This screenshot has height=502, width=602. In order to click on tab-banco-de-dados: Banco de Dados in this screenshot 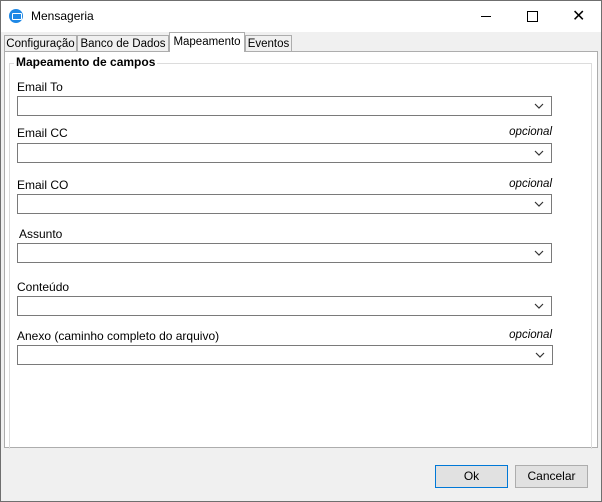, I will do `click(123, 43)`.